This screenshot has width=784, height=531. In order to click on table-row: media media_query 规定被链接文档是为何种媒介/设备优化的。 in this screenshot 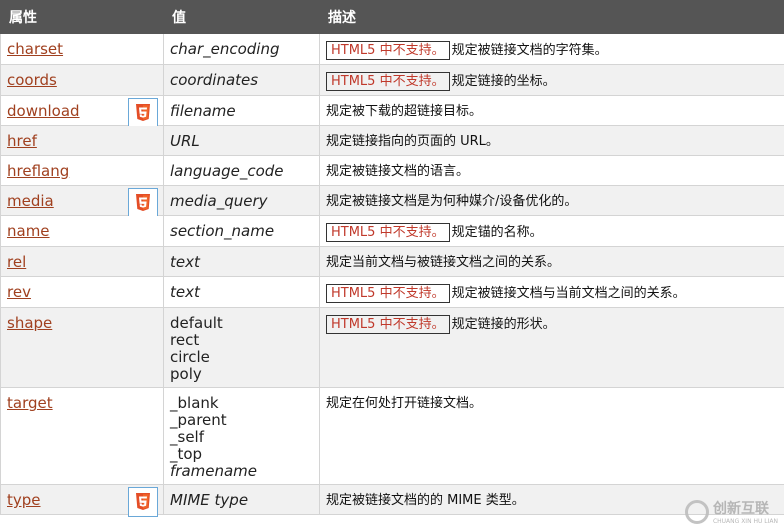, I will do `click(392, 201)`.